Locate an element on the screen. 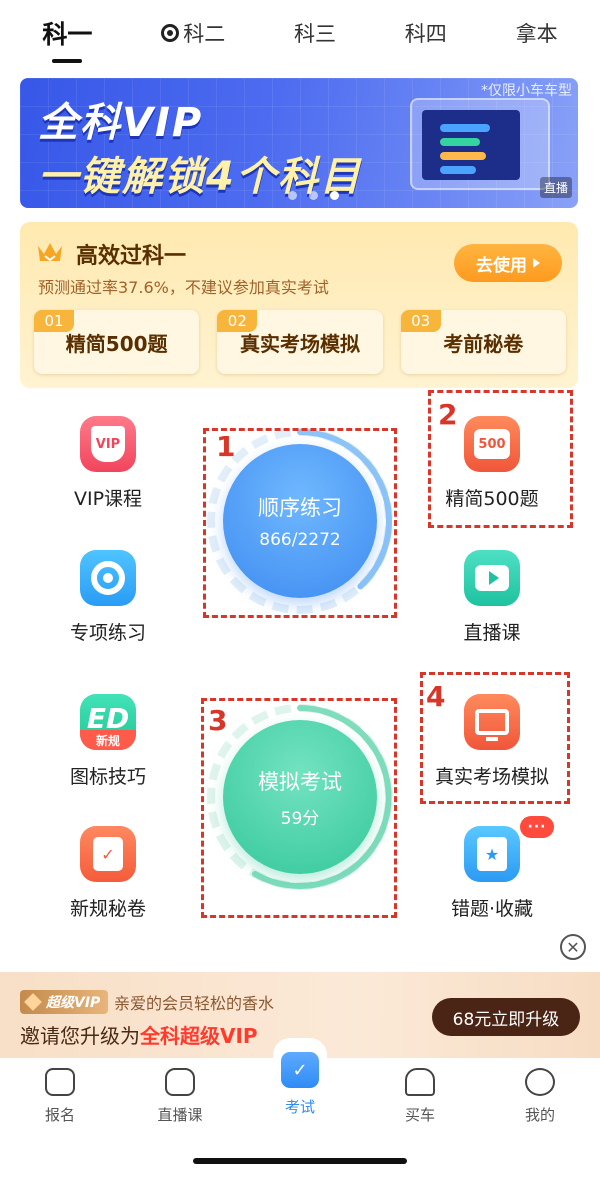  vip-course-label: VIP课程 is located at coordinates (108, 499).